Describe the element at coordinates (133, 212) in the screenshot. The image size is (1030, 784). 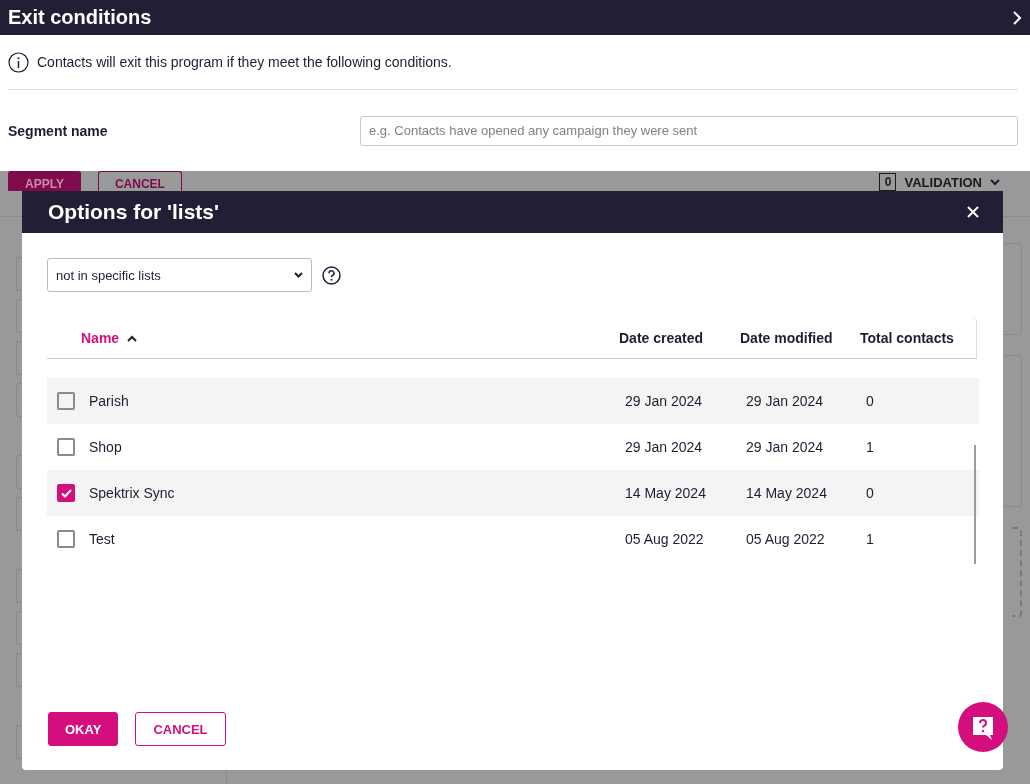
I see `dialog-title: Options for 'lists'` at that location.